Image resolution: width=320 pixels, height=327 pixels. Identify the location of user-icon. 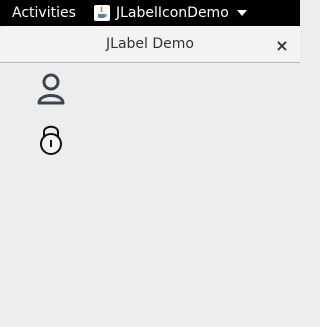
(51, 89).